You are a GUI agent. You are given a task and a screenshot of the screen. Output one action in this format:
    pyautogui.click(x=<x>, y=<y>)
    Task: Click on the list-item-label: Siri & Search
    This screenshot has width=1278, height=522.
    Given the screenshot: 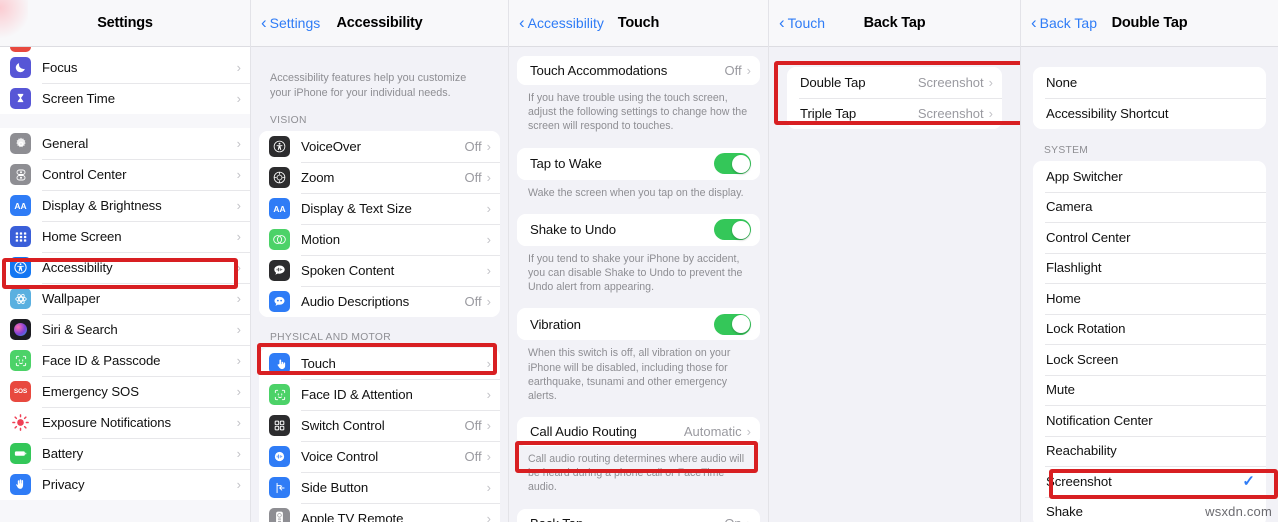 What is the action you would take?
    pyautogui.click(x=80, y=329)
    